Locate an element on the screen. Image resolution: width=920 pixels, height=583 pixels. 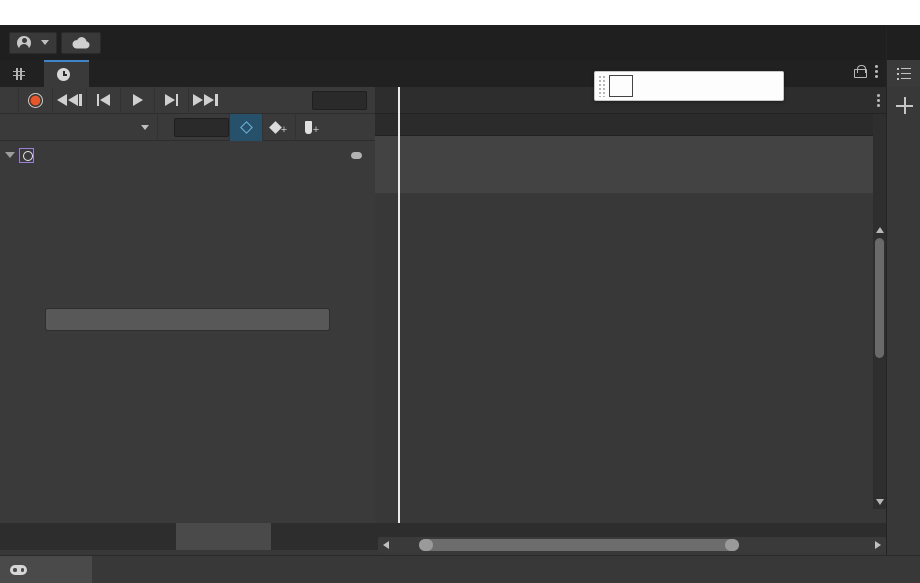
skip-to-start-icon is located at coordinates (69, 100).